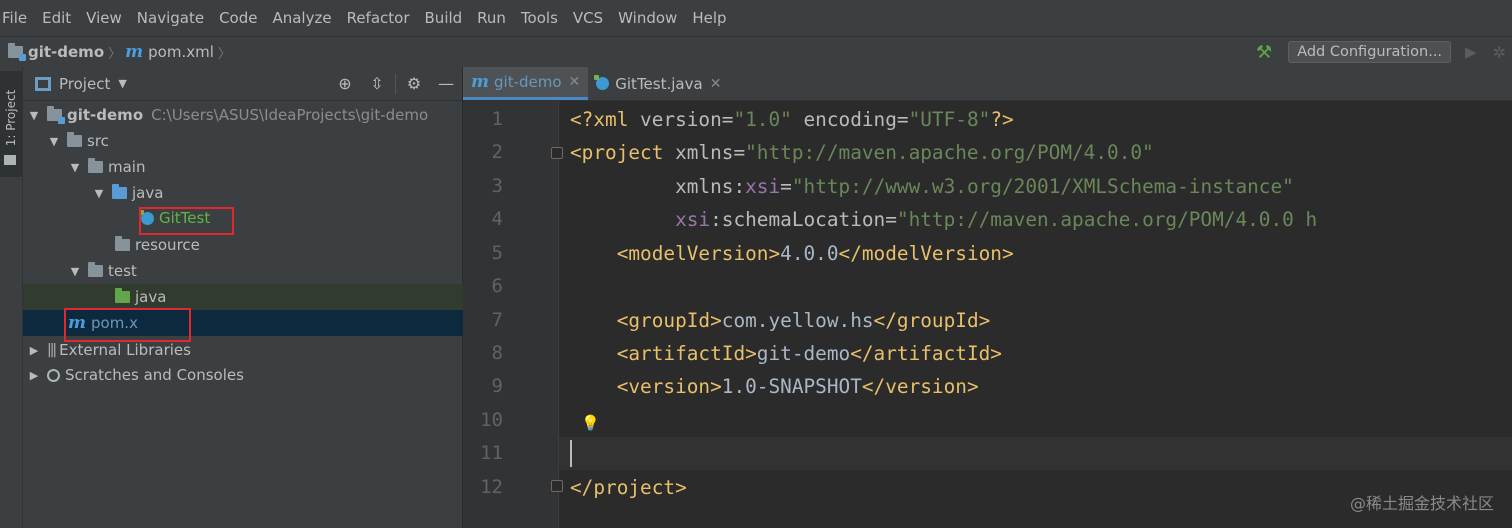 The image size is (1512, 528). What do you see at coordinates (497, 119) in the screenshot?
I see `line-number: 1` at bounding box center [497, 119].